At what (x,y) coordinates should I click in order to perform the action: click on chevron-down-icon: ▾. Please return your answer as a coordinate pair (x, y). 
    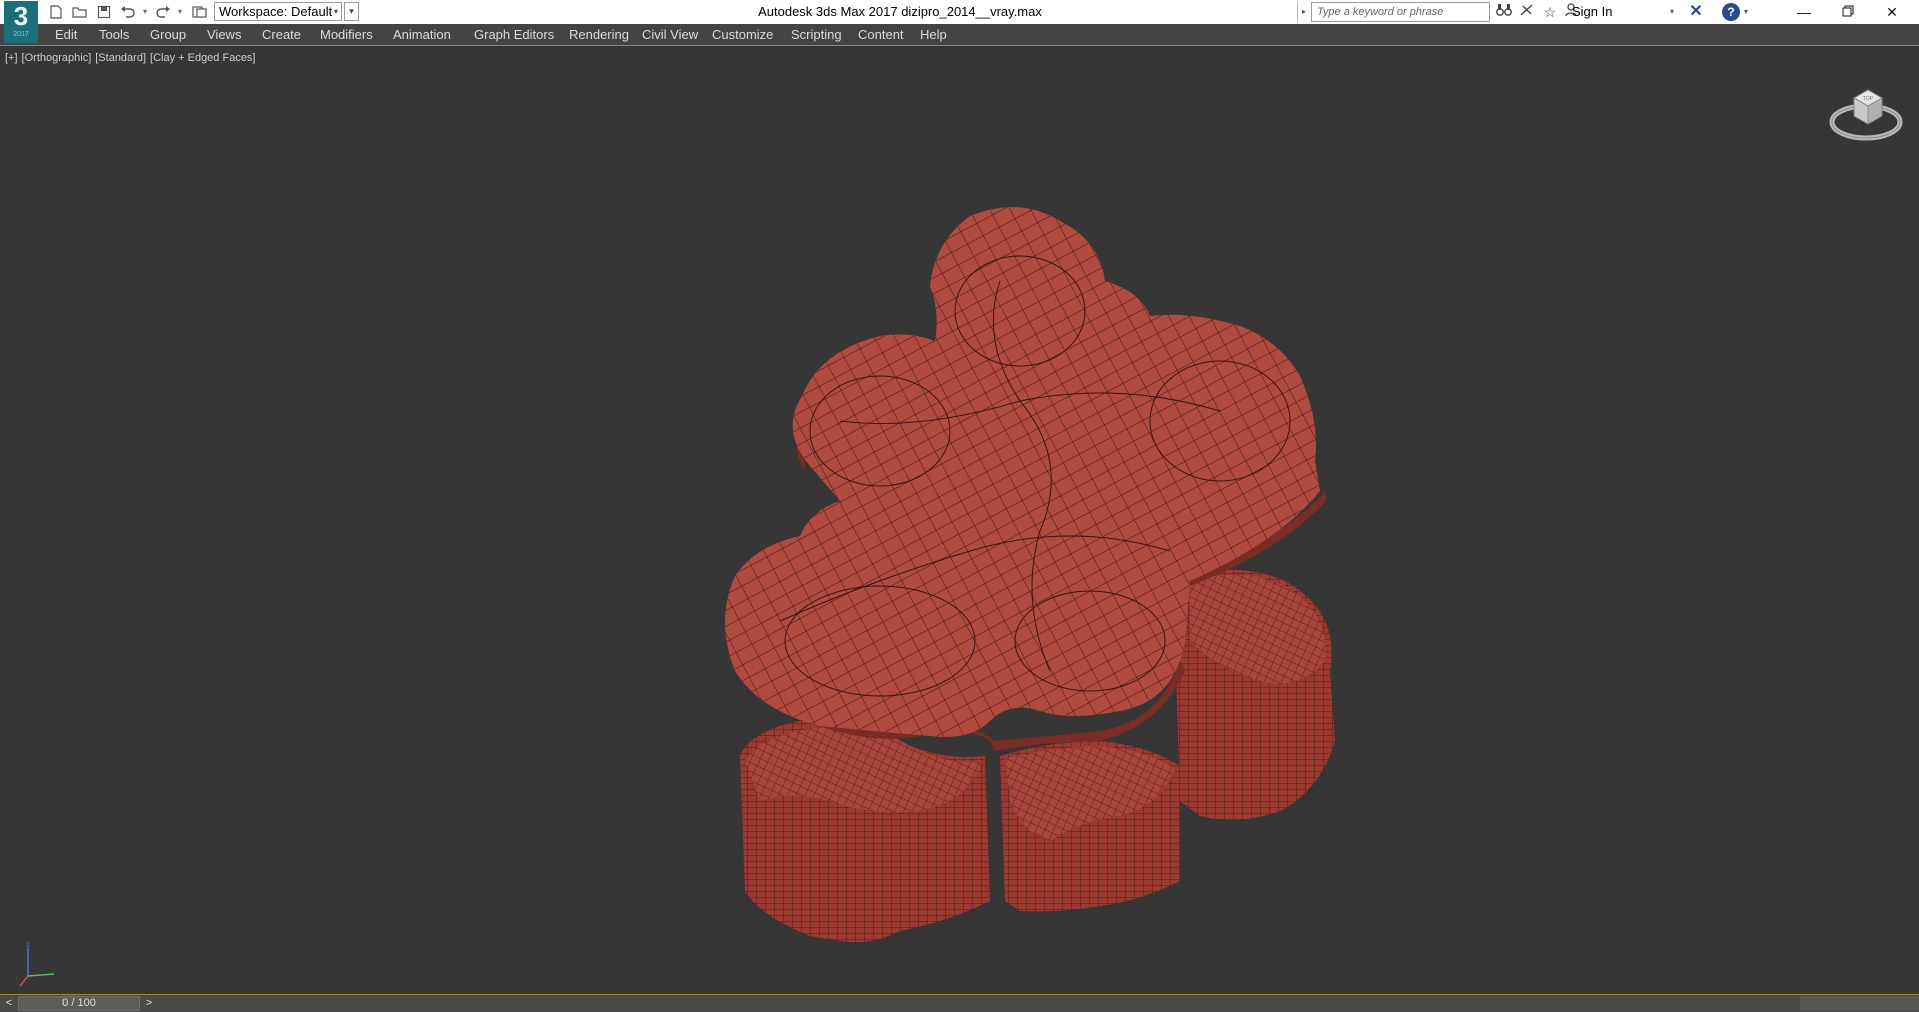
    Looking at the image, I should click on (335, 11).